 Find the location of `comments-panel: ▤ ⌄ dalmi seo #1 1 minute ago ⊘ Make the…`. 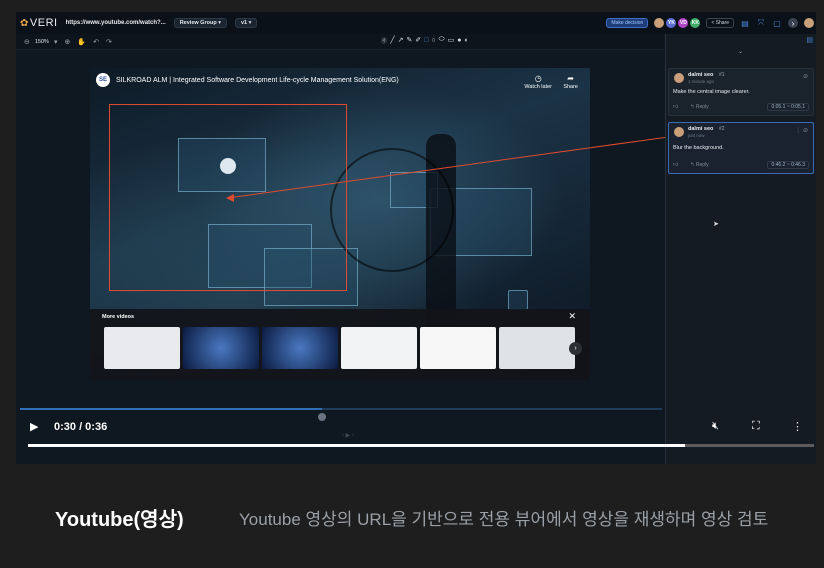

comments-panel: ▤ ⌄ dalmi seo #1 1 minute ago ⊘ Make the… is located at coordinates (740, 249).